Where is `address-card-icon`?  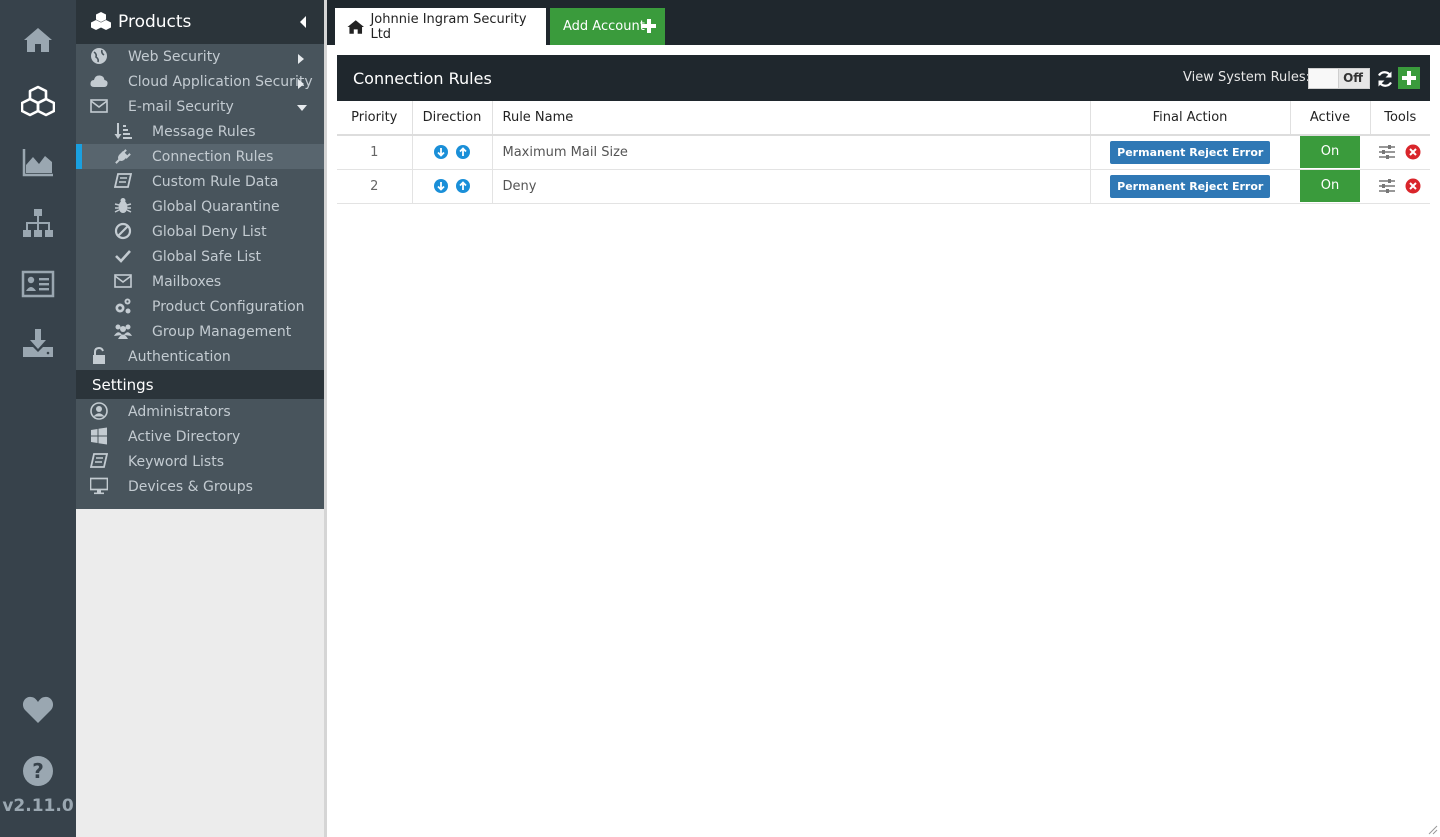
address-card-icon is located at coordinates (38, 284).